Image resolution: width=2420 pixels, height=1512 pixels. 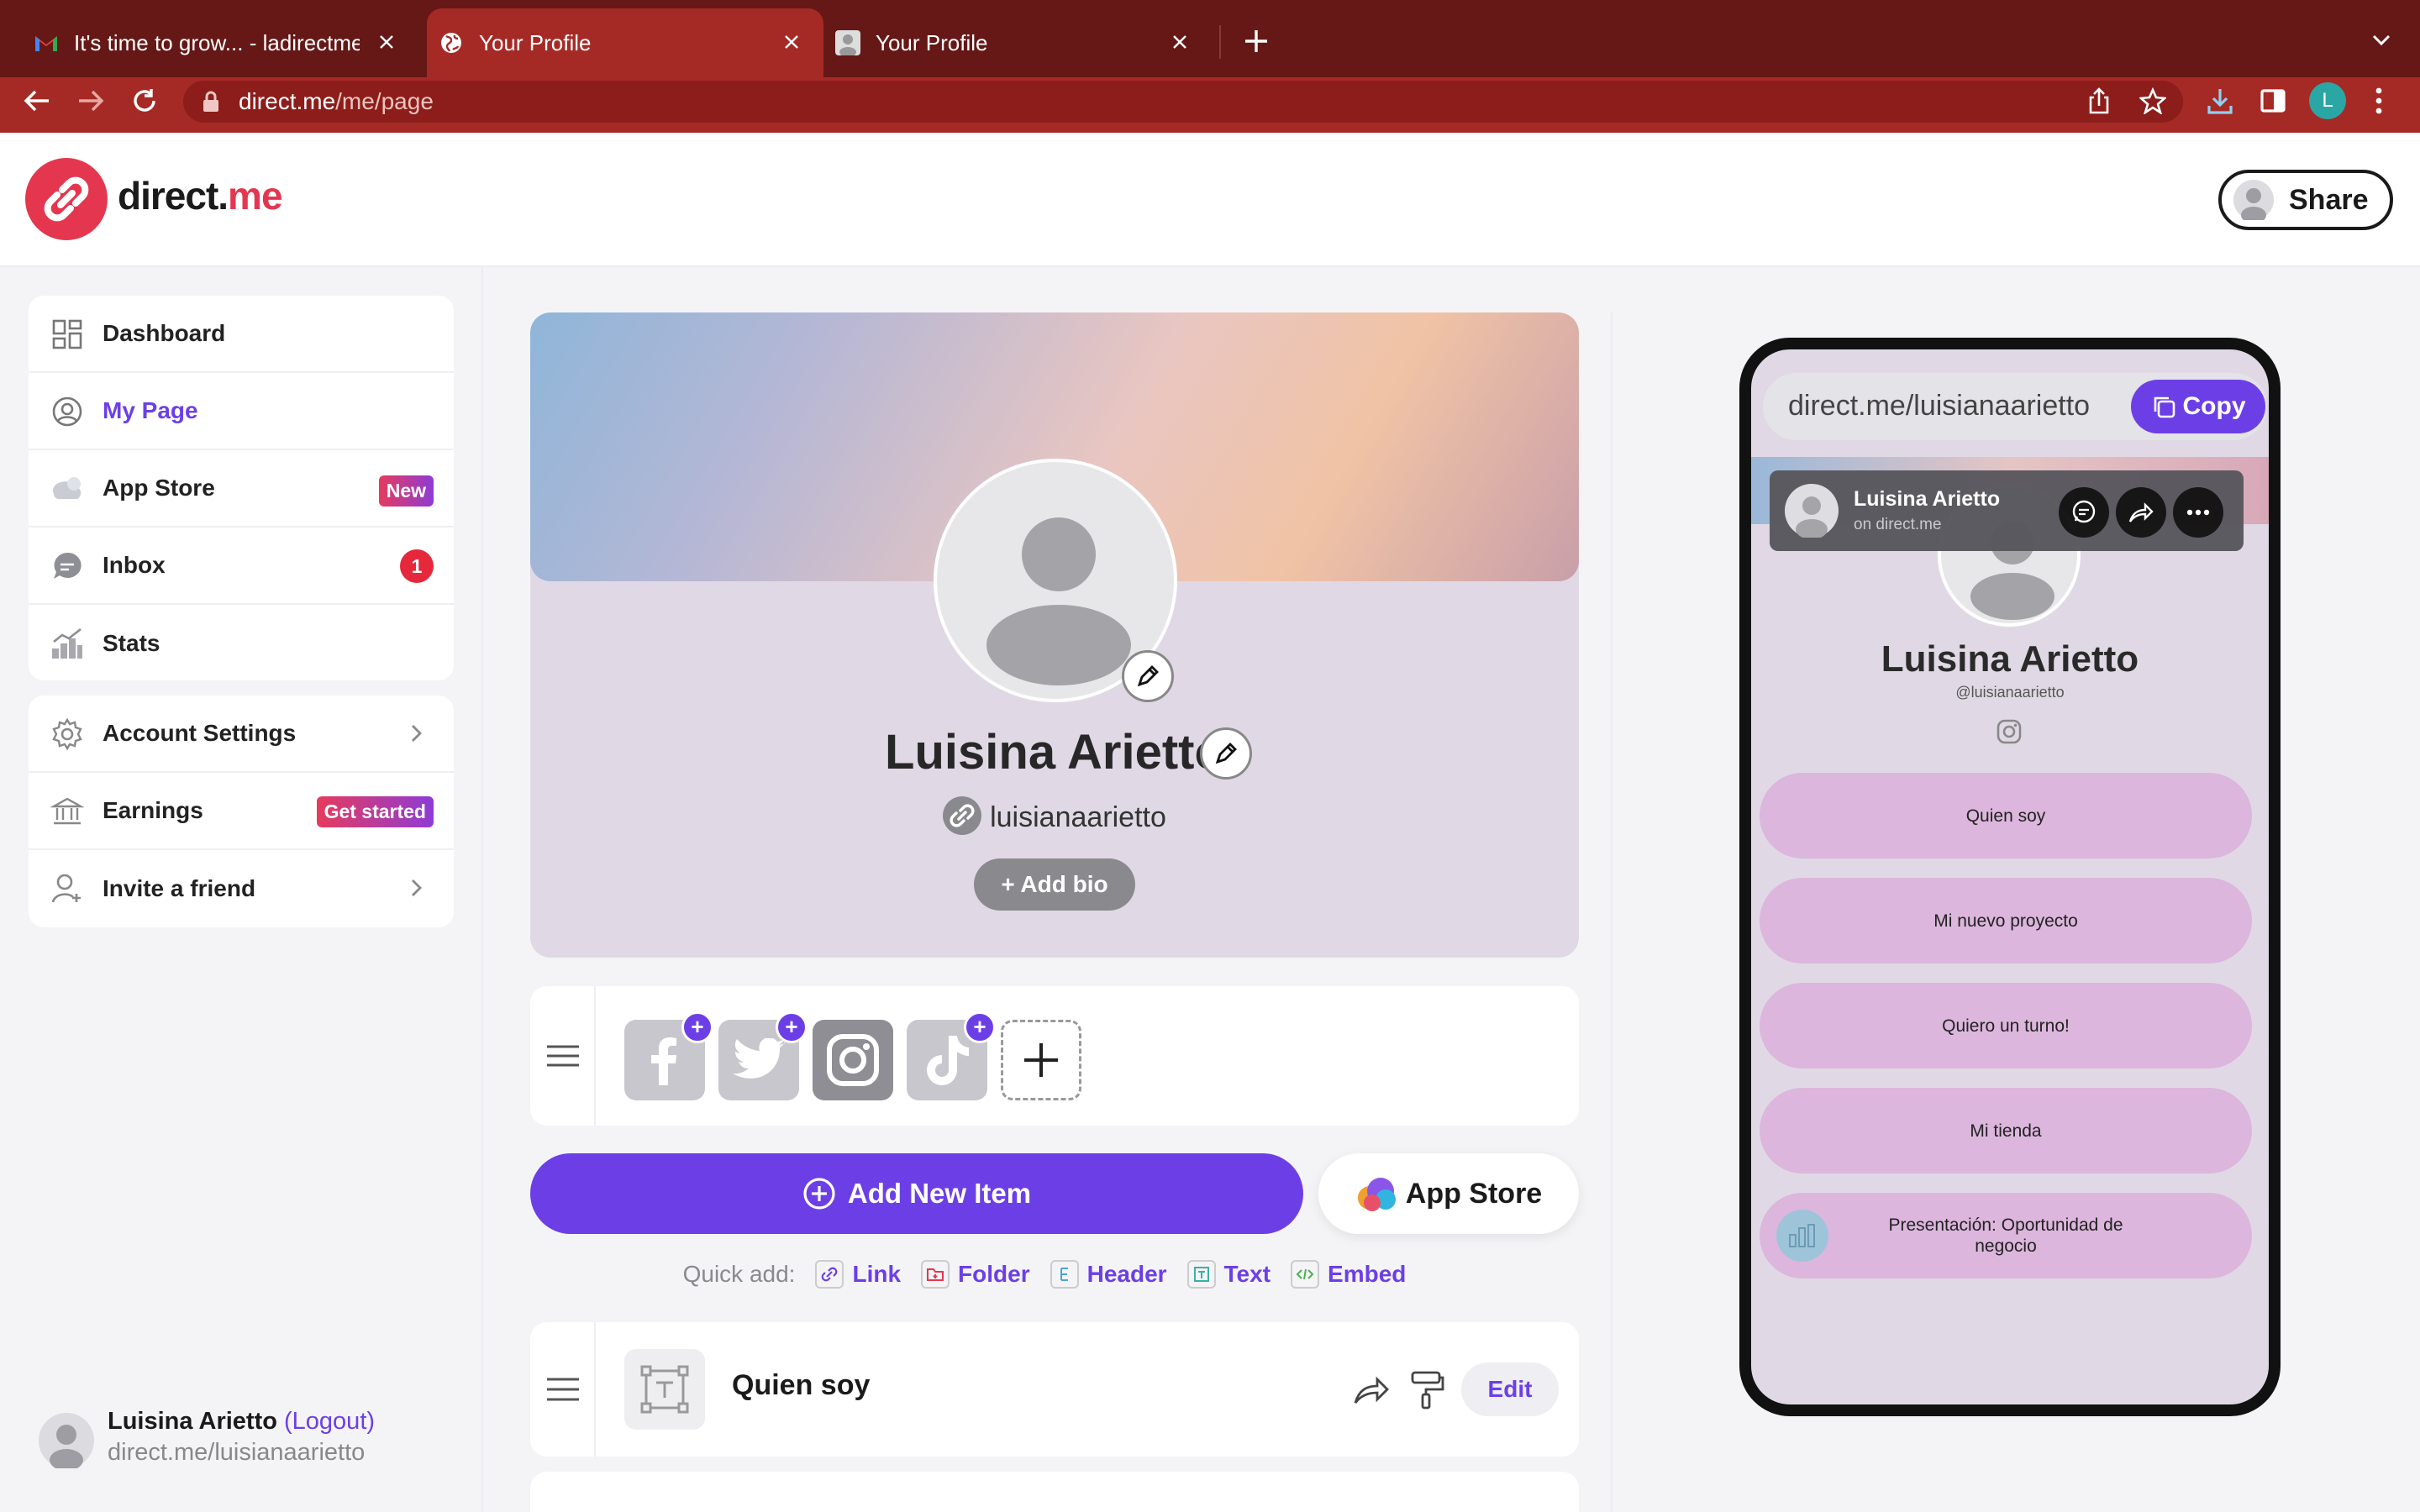 What do you see at coordinates (2198, 406) in the screenshot?
I see `copy-url-button: Copy` at bounding box center [2198, 406].